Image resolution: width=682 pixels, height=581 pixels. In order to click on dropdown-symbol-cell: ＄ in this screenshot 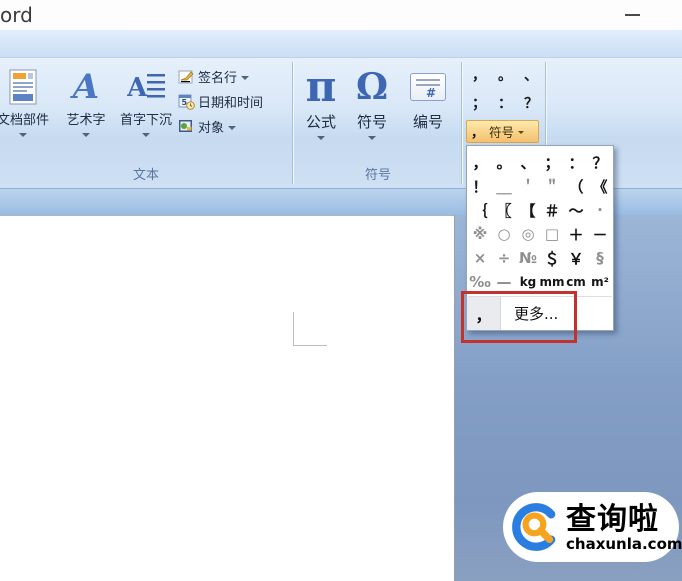, I will do `click(552, 258)`.